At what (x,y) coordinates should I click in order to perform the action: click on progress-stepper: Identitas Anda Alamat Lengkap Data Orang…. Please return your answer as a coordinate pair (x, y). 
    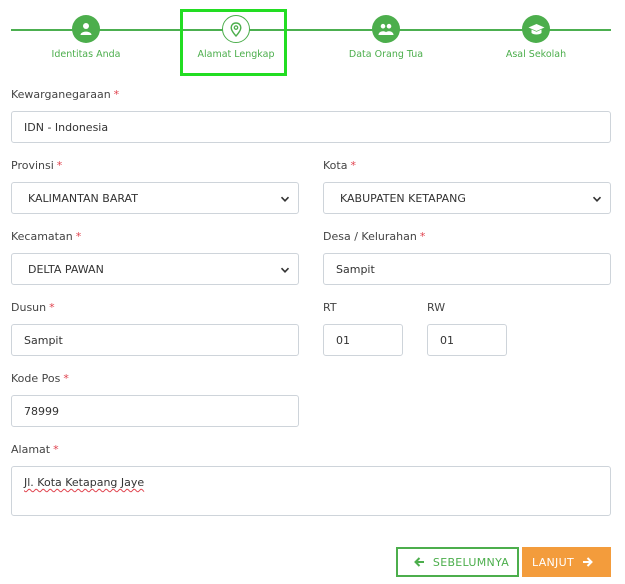
    Looking at the image, I should click on (312, 40).